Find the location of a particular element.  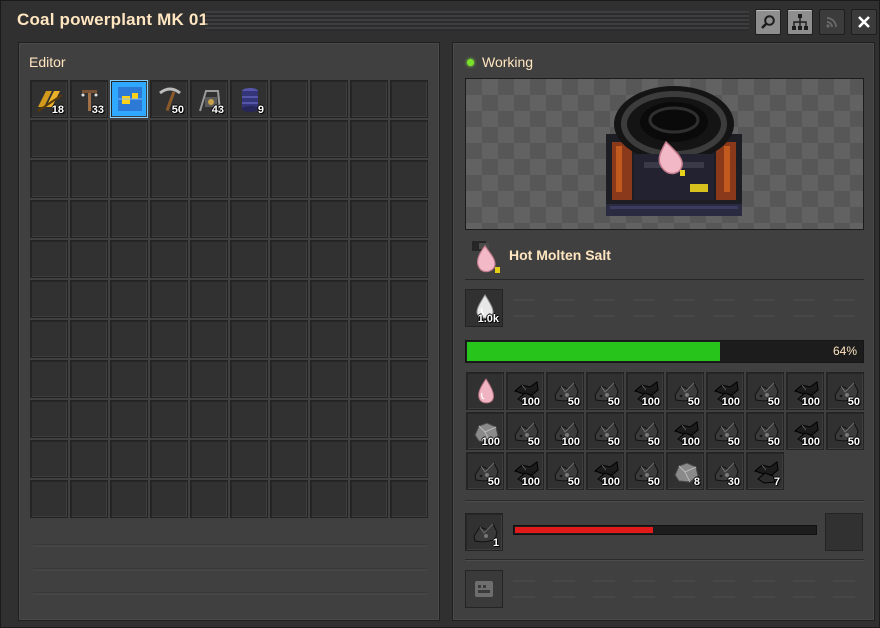

close-button is located at coordinates (864, 22).